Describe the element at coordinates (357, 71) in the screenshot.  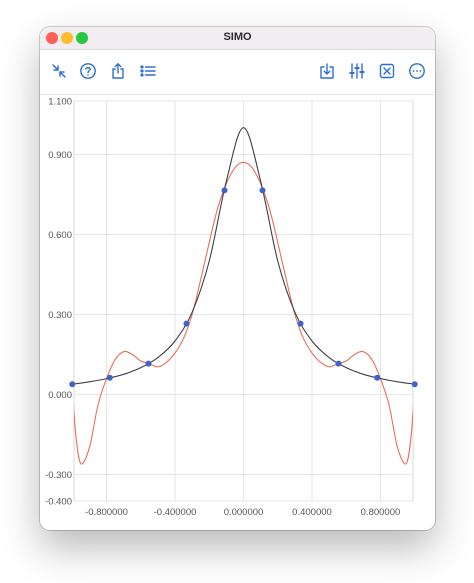
I see `sliders-icon` at that location.